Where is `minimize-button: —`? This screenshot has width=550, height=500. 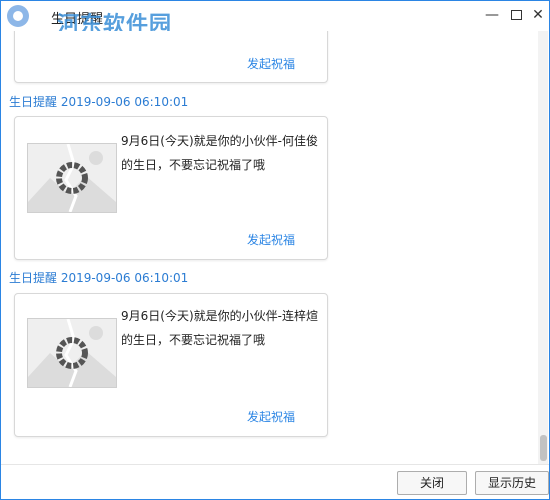
minimize-button: — is located at coordinates (492, 15).